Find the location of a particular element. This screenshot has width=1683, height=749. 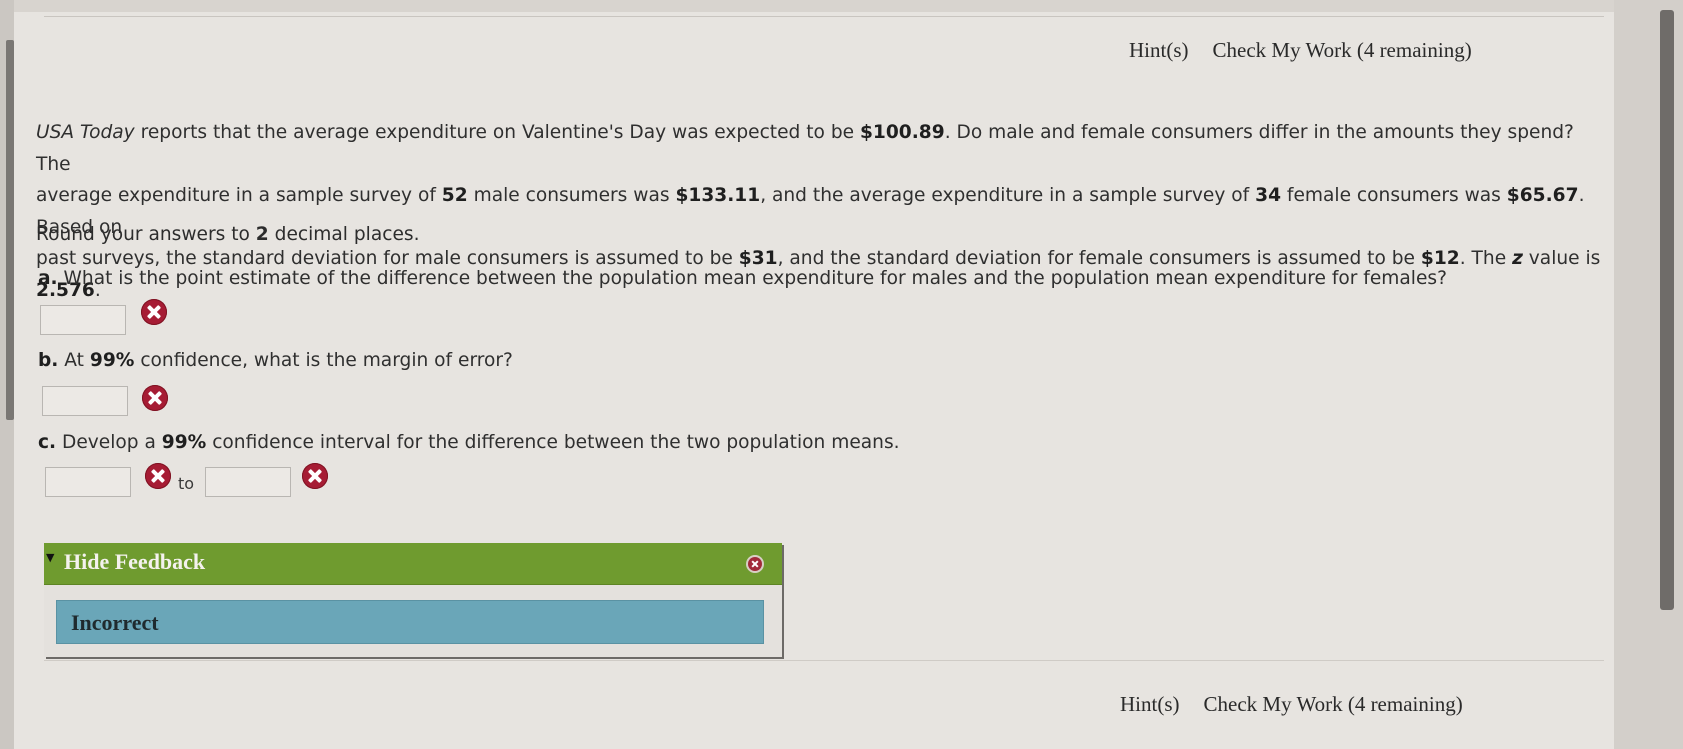

top-divider is located at coordinates (824, 16).